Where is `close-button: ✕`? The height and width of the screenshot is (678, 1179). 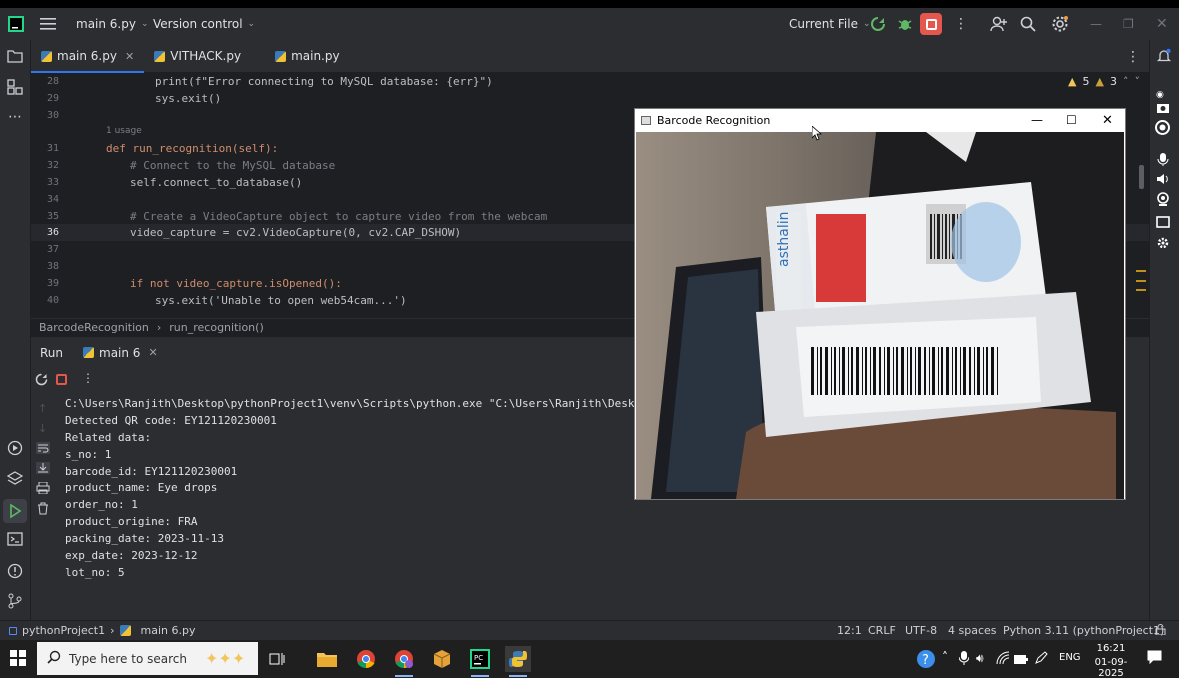 close-button: ✕ is located at coordinates (1107, 120).